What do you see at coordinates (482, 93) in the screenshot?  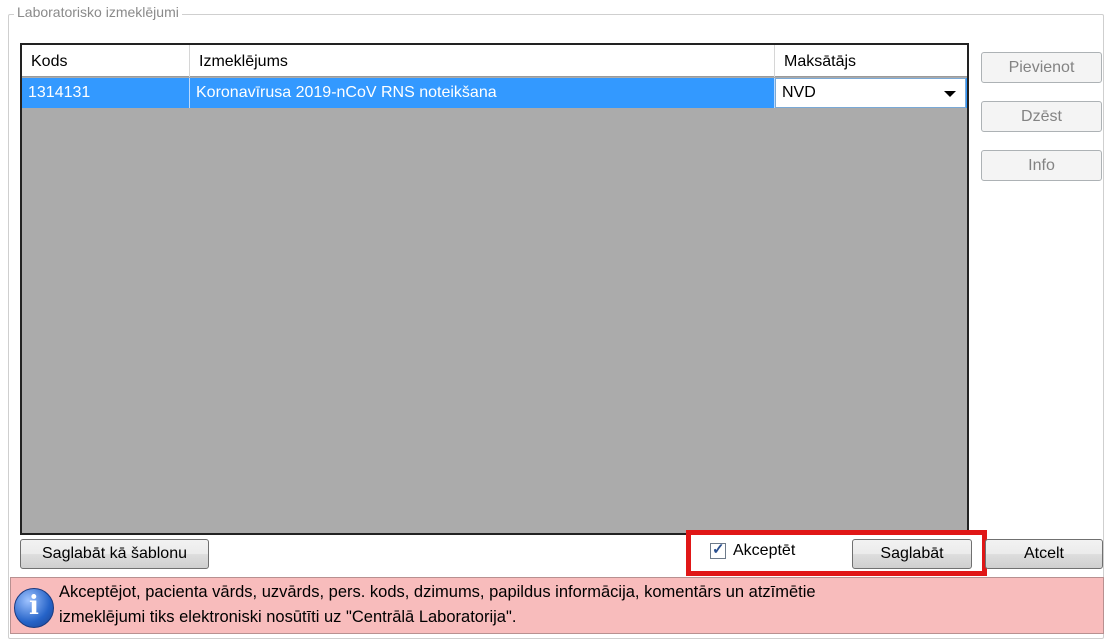 I see `cell-test-name: Koronavīrusa 2019-nCoV RNS noteikšana` at bounding box center [482, 93].